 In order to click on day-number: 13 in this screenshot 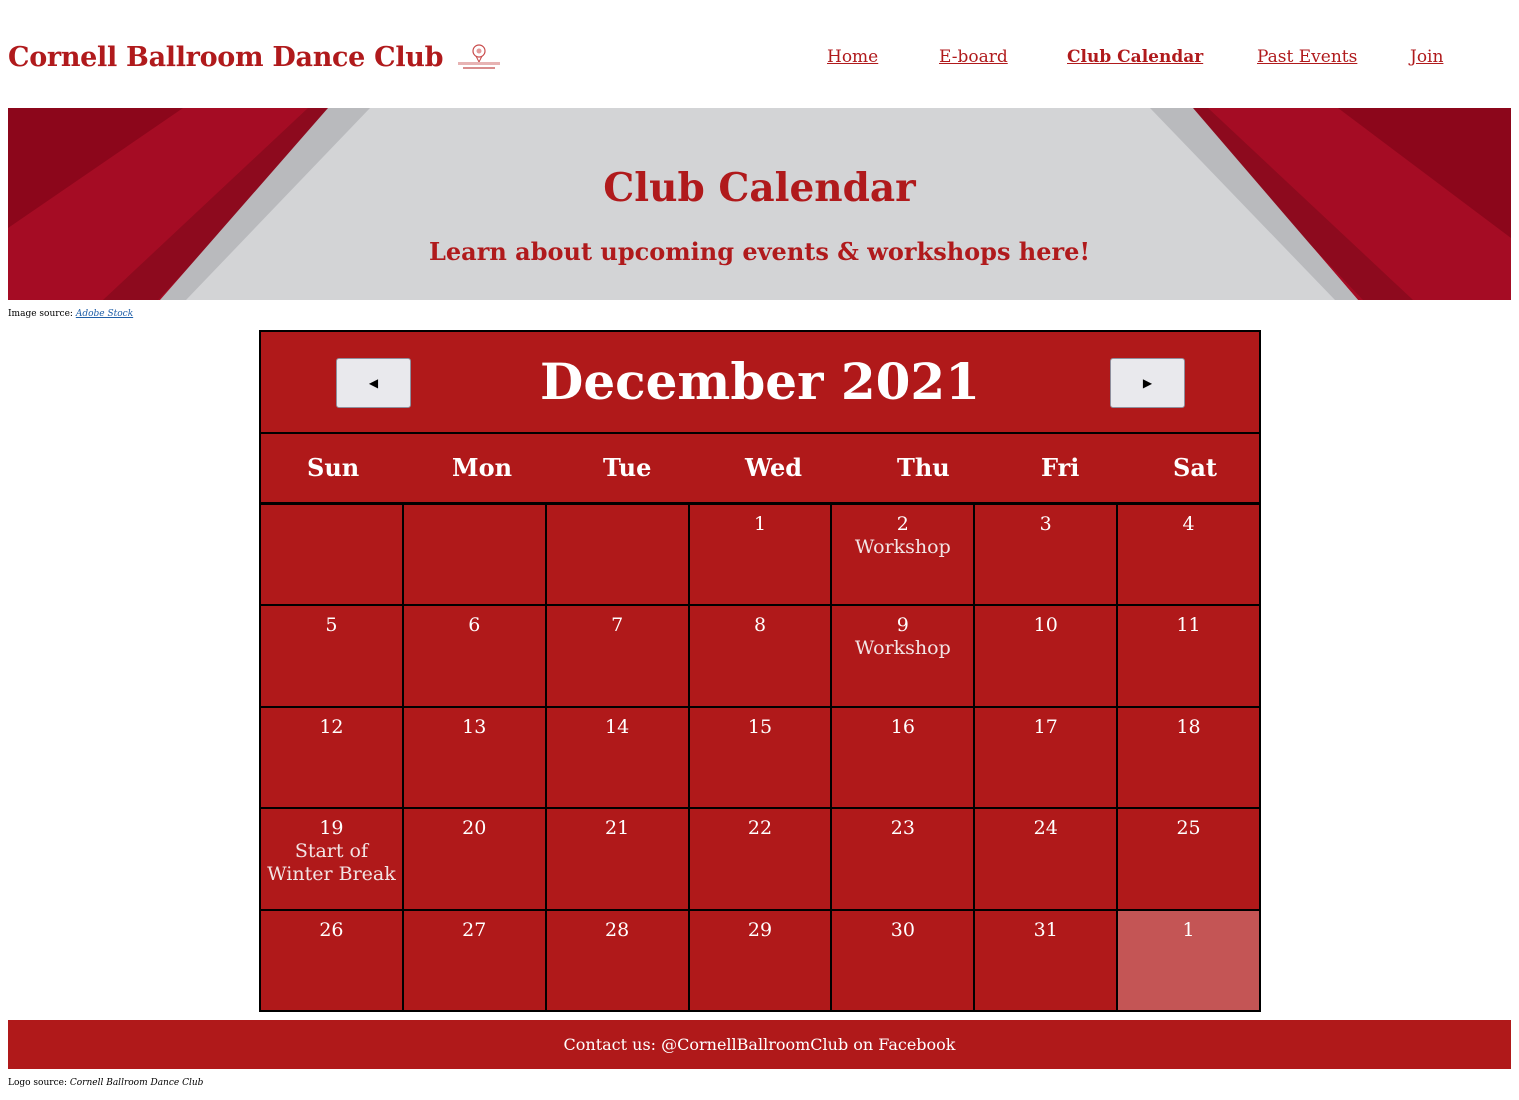, I will do `click(474, 726)`.